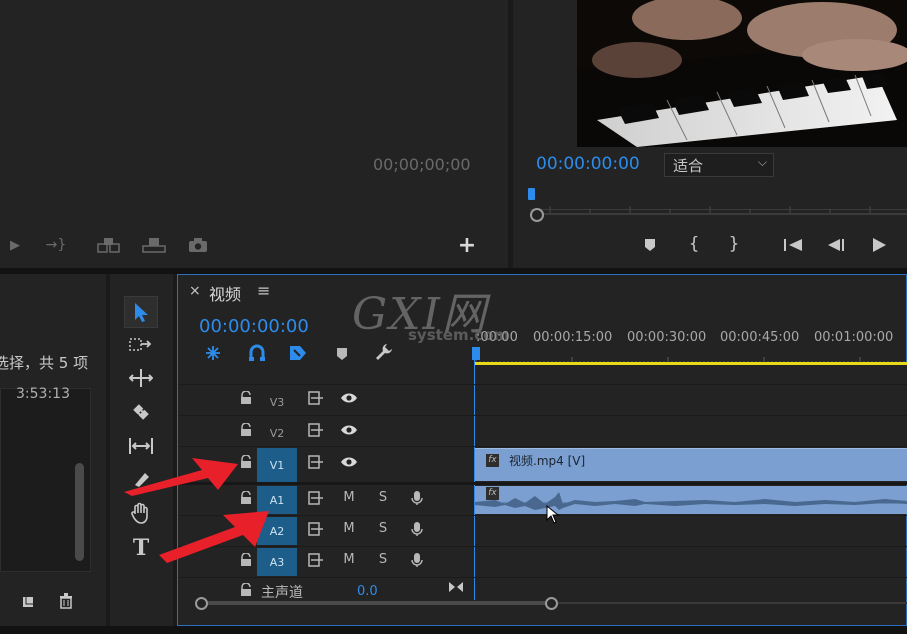 The height and width of the screenshot is (634, 907). What do you see at coordinates (721, 214) in the screenshot?
I see `program-zoom-bar` at bounding box center [721, 214].